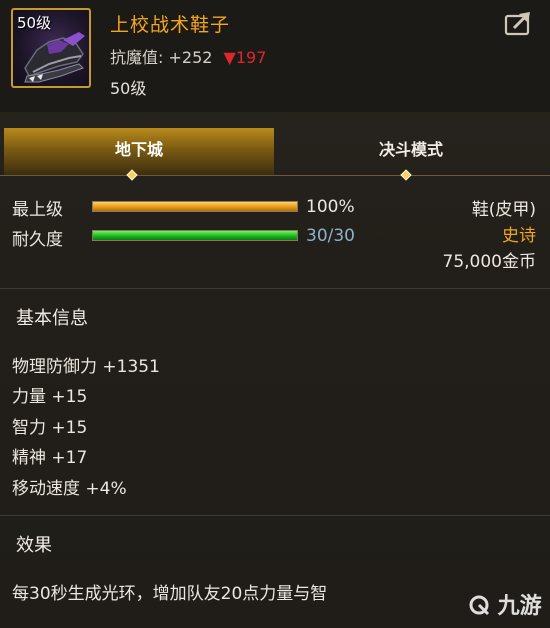 The height and width of the screenshot is (628, 550). I want to click on tab-dungeon: 地下城, so click(139, 152).